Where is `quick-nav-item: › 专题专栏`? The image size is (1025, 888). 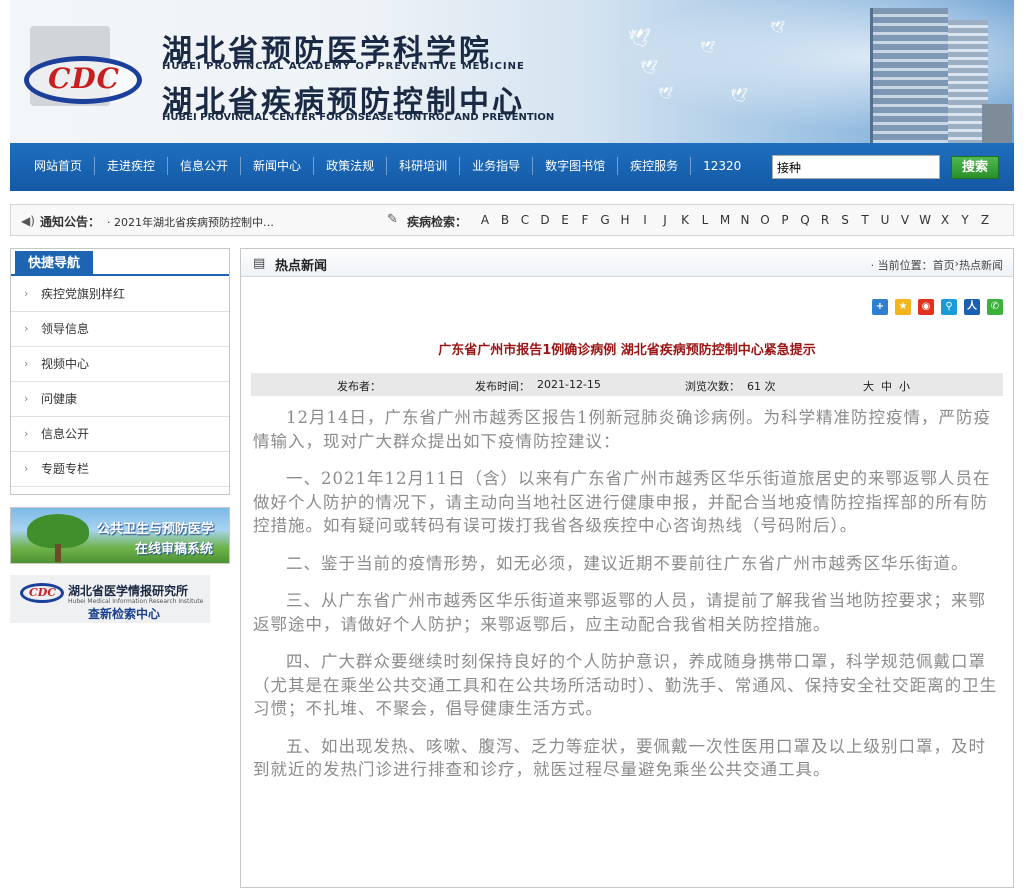
quick-nav-item: › 专题专栏 is located at coordinates (120, 469).